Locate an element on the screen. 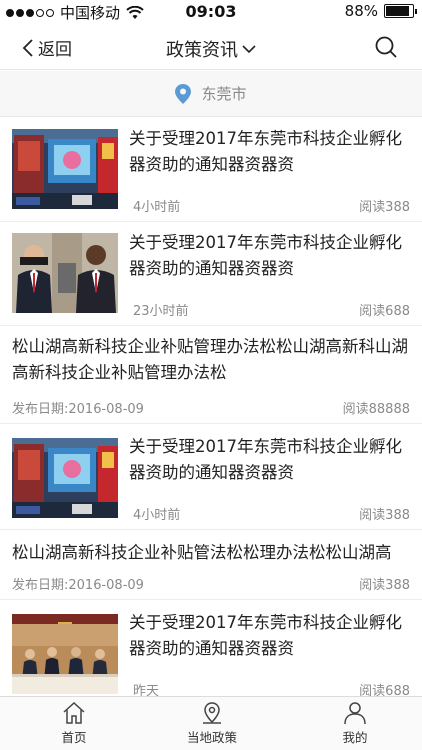 Image resolution: width=422 pixels, height=750 pixels. news-read-count: 阅读88888 is located at coordinates (376, 409).